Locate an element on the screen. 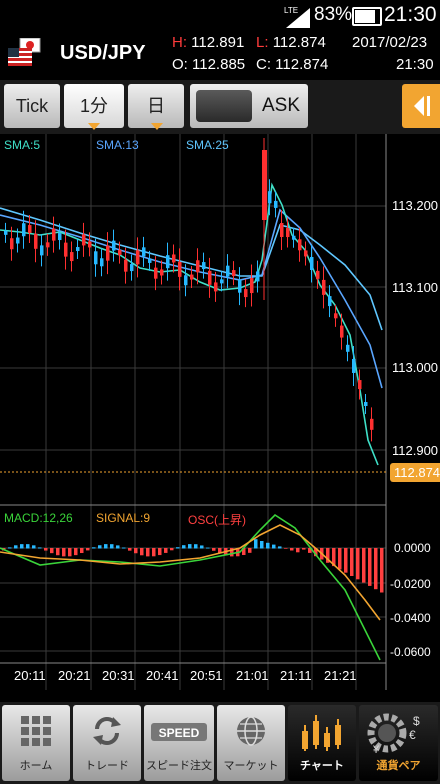 The image size is (440, 784). open-field: O: 112.885 is located at coordinates (208, 64).